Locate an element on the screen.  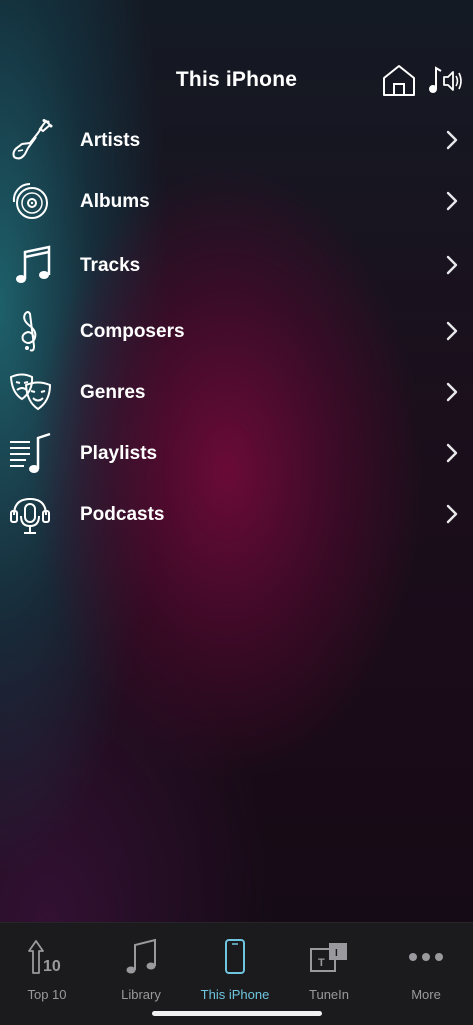
ellipsis-icon is located at coordinates (426, 957).